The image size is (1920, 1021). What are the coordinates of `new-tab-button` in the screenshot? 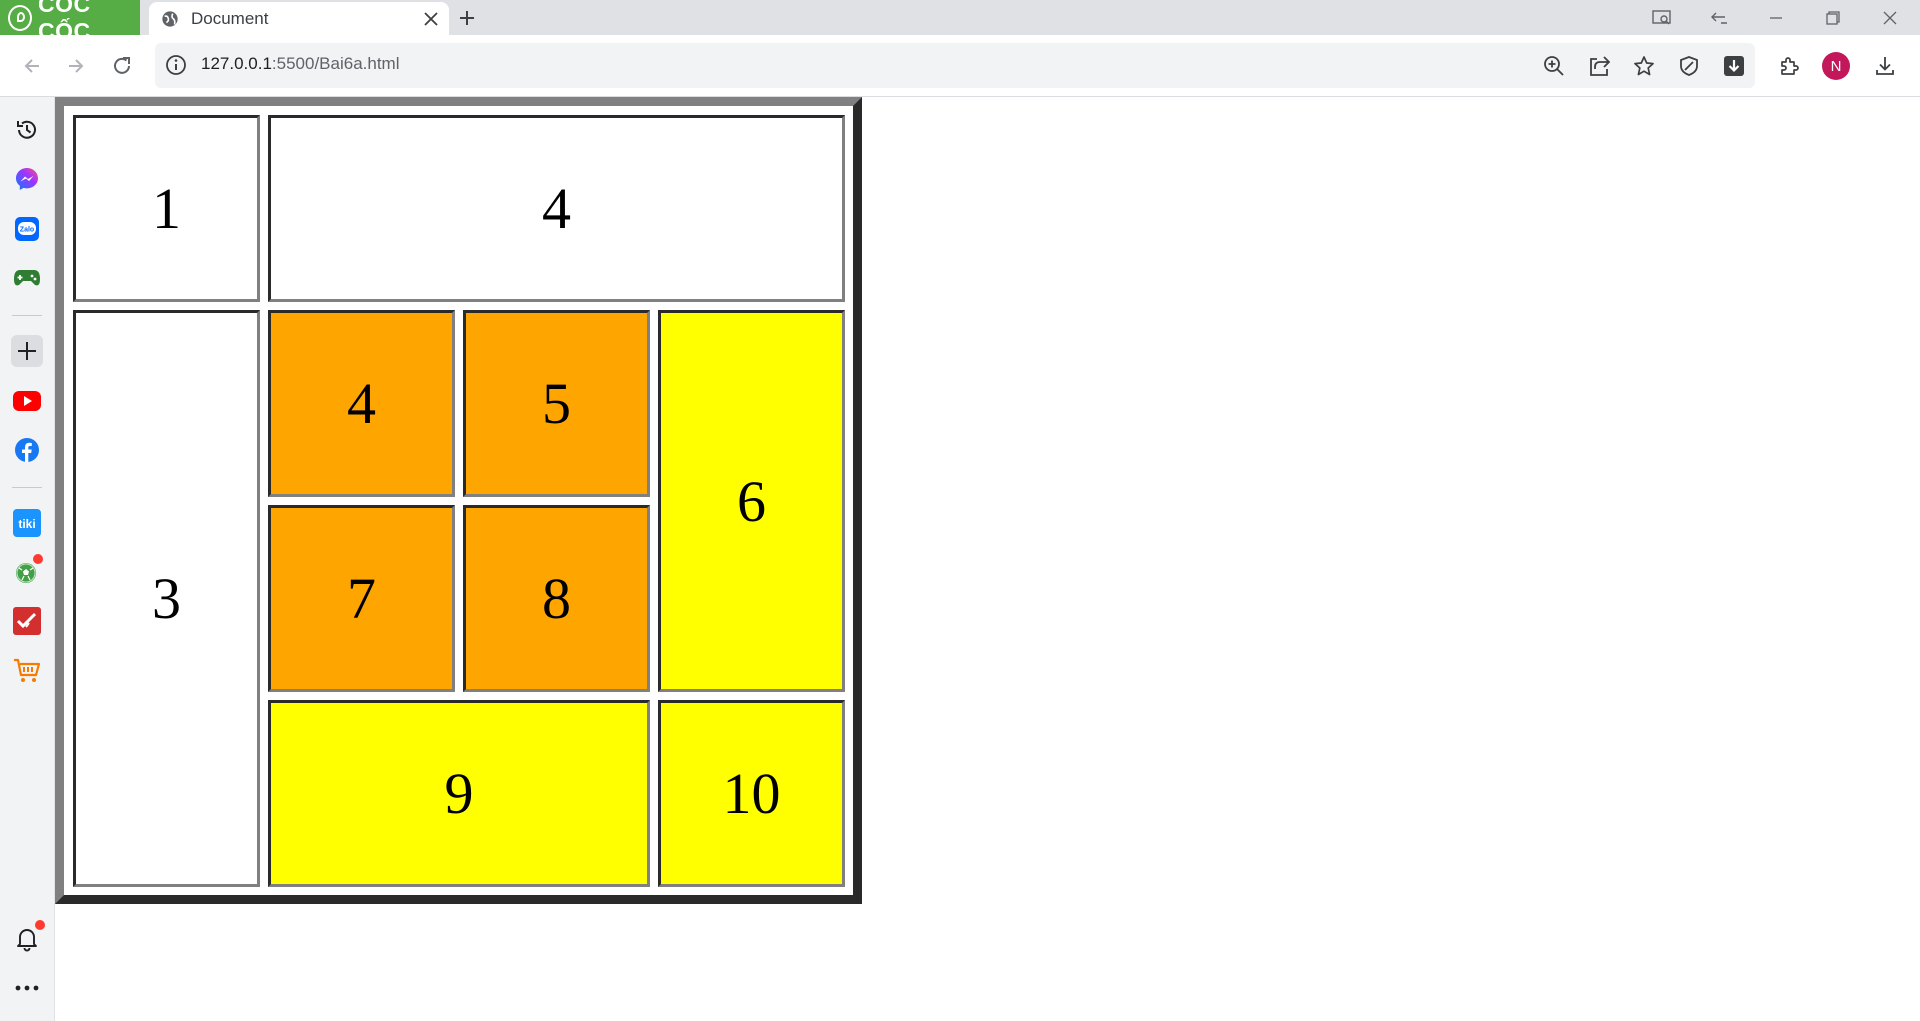 It's located at (467, 18).